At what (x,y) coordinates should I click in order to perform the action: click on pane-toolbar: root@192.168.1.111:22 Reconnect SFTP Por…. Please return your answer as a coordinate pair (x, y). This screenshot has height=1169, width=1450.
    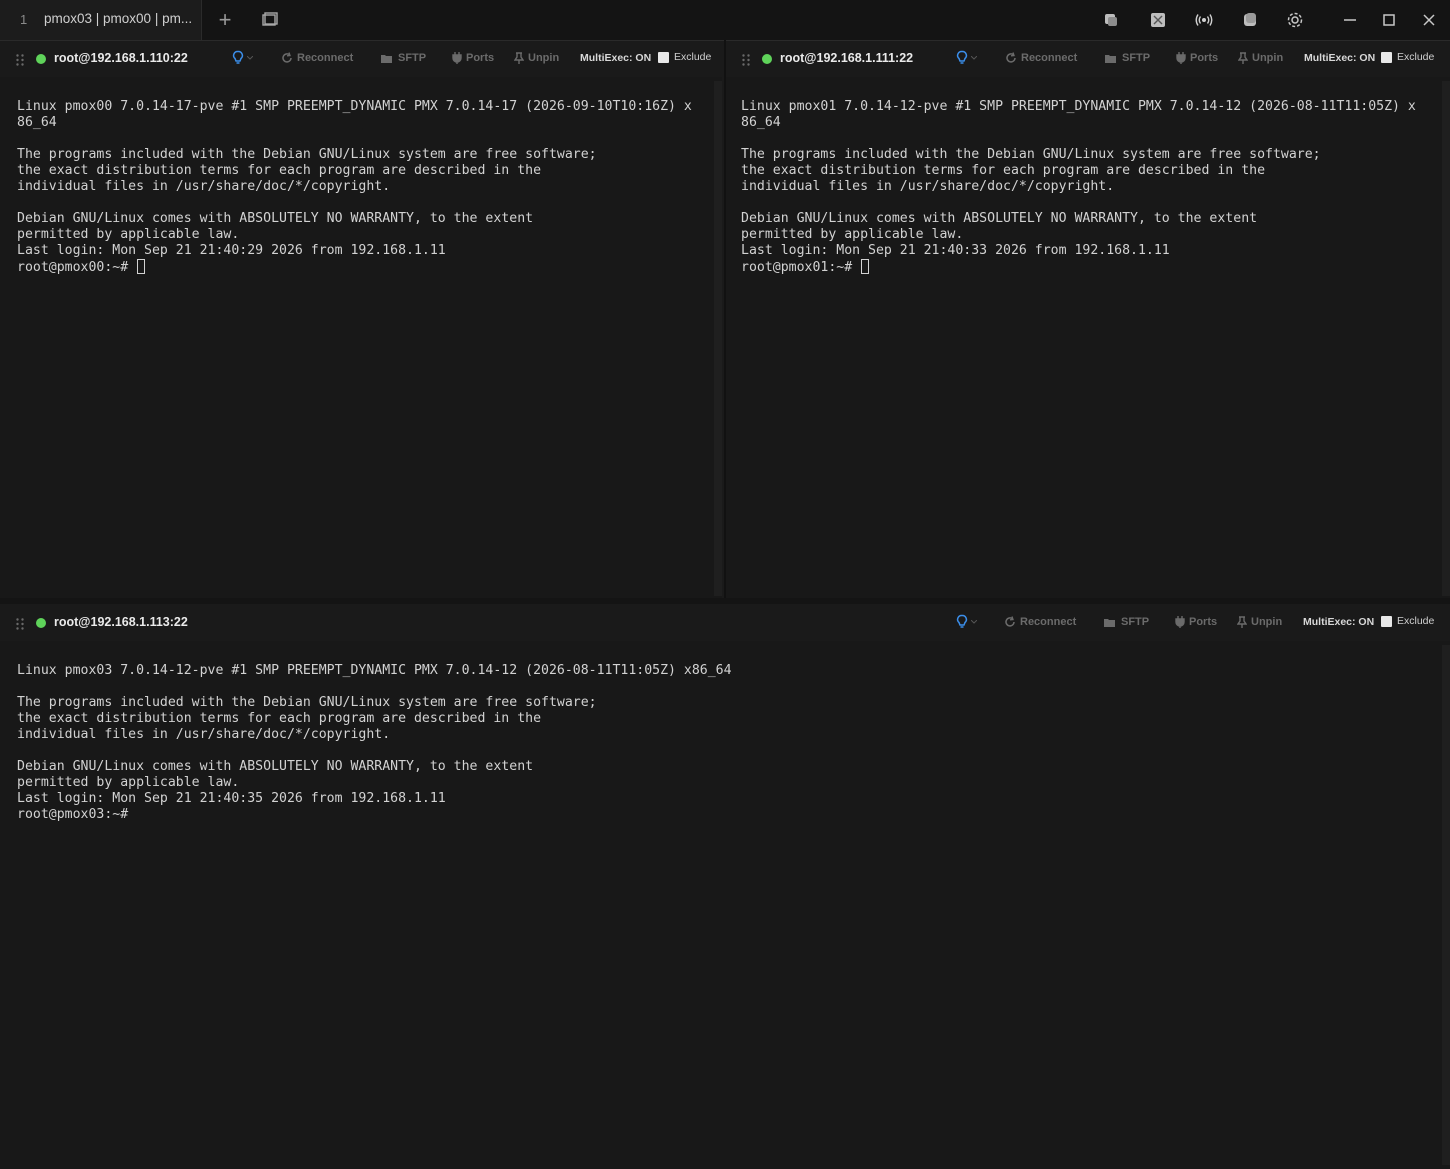
    Looking at the image, I should click on (1088, 59).